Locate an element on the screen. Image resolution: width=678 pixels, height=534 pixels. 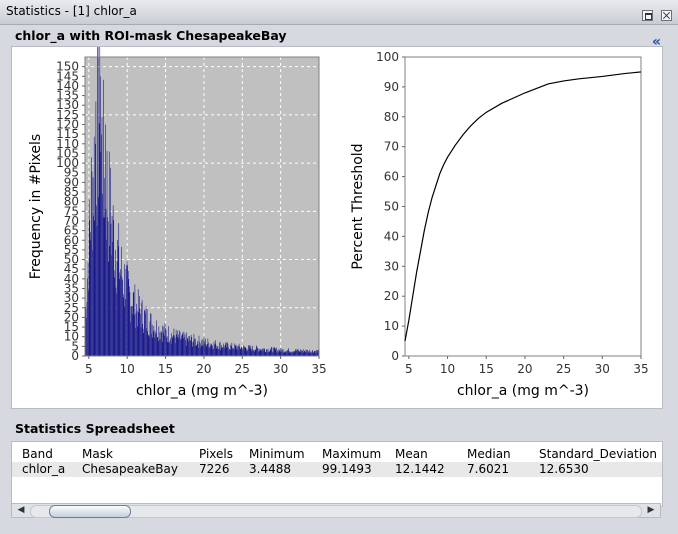
cdf-ytick-label: 50 is located at coordinates (391, 207).